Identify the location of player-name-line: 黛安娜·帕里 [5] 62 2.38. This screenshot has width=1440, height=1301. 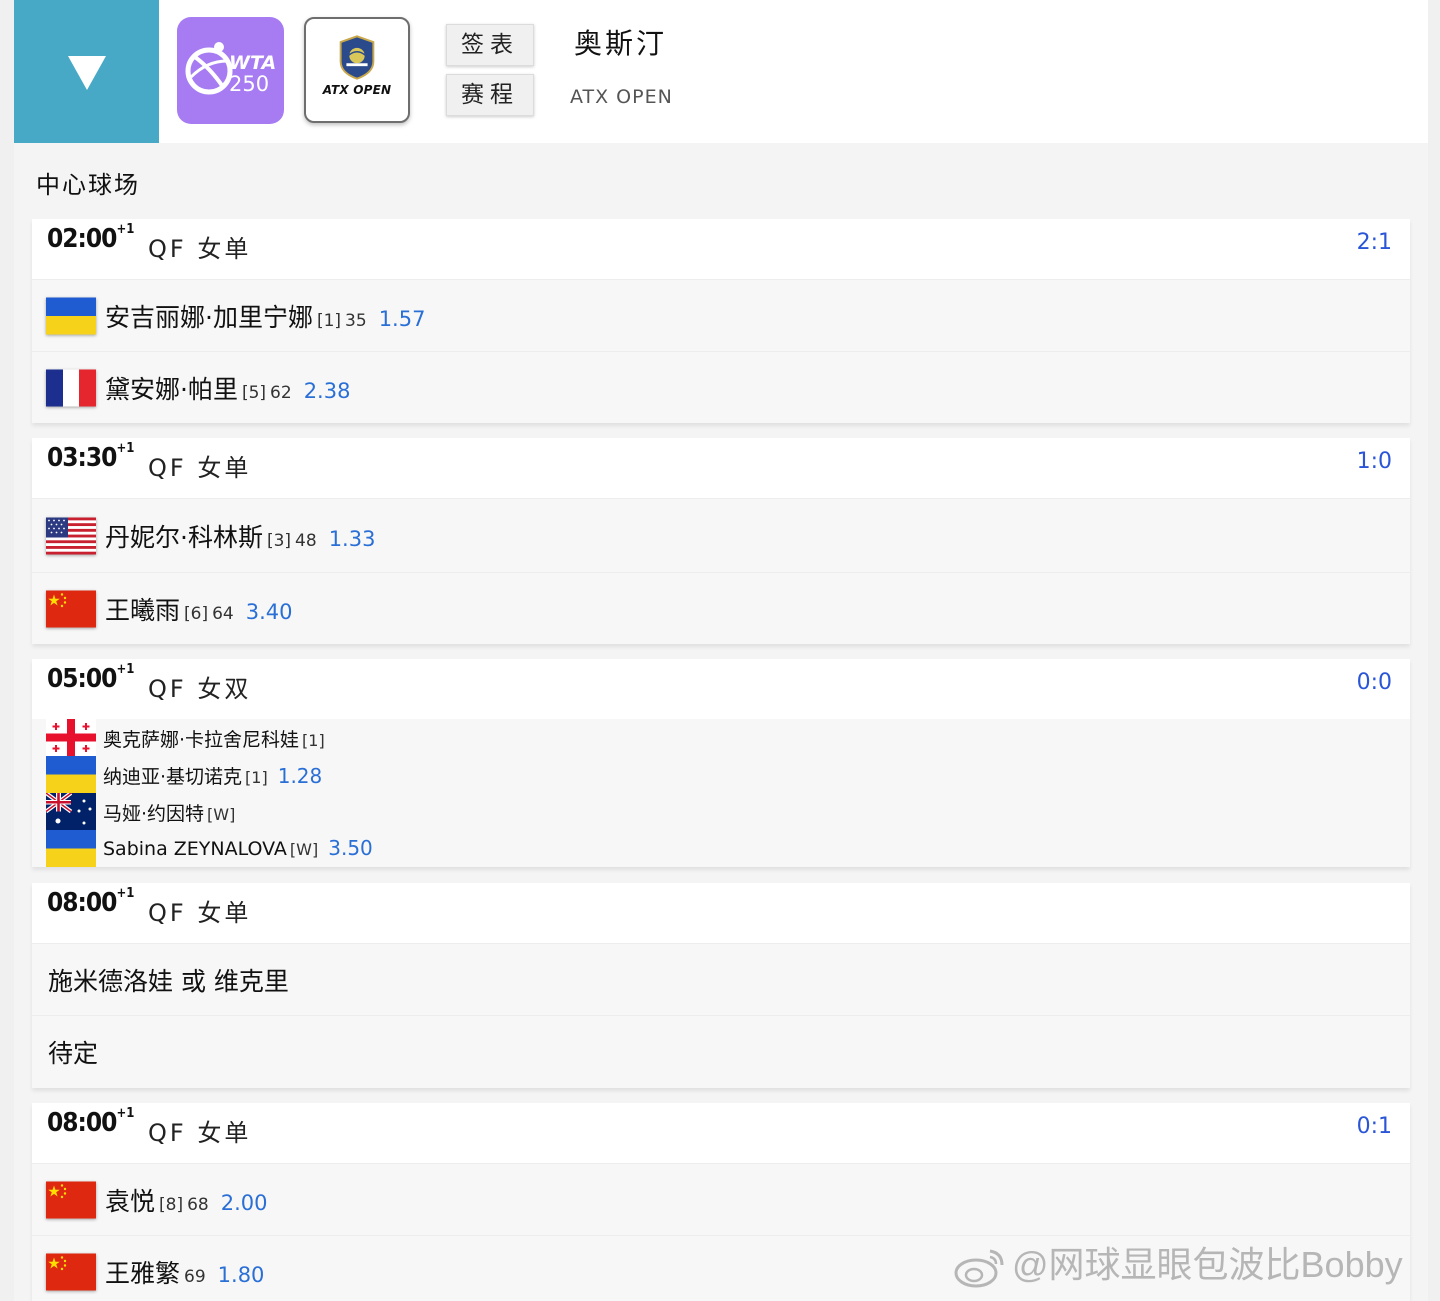
(227, 388).